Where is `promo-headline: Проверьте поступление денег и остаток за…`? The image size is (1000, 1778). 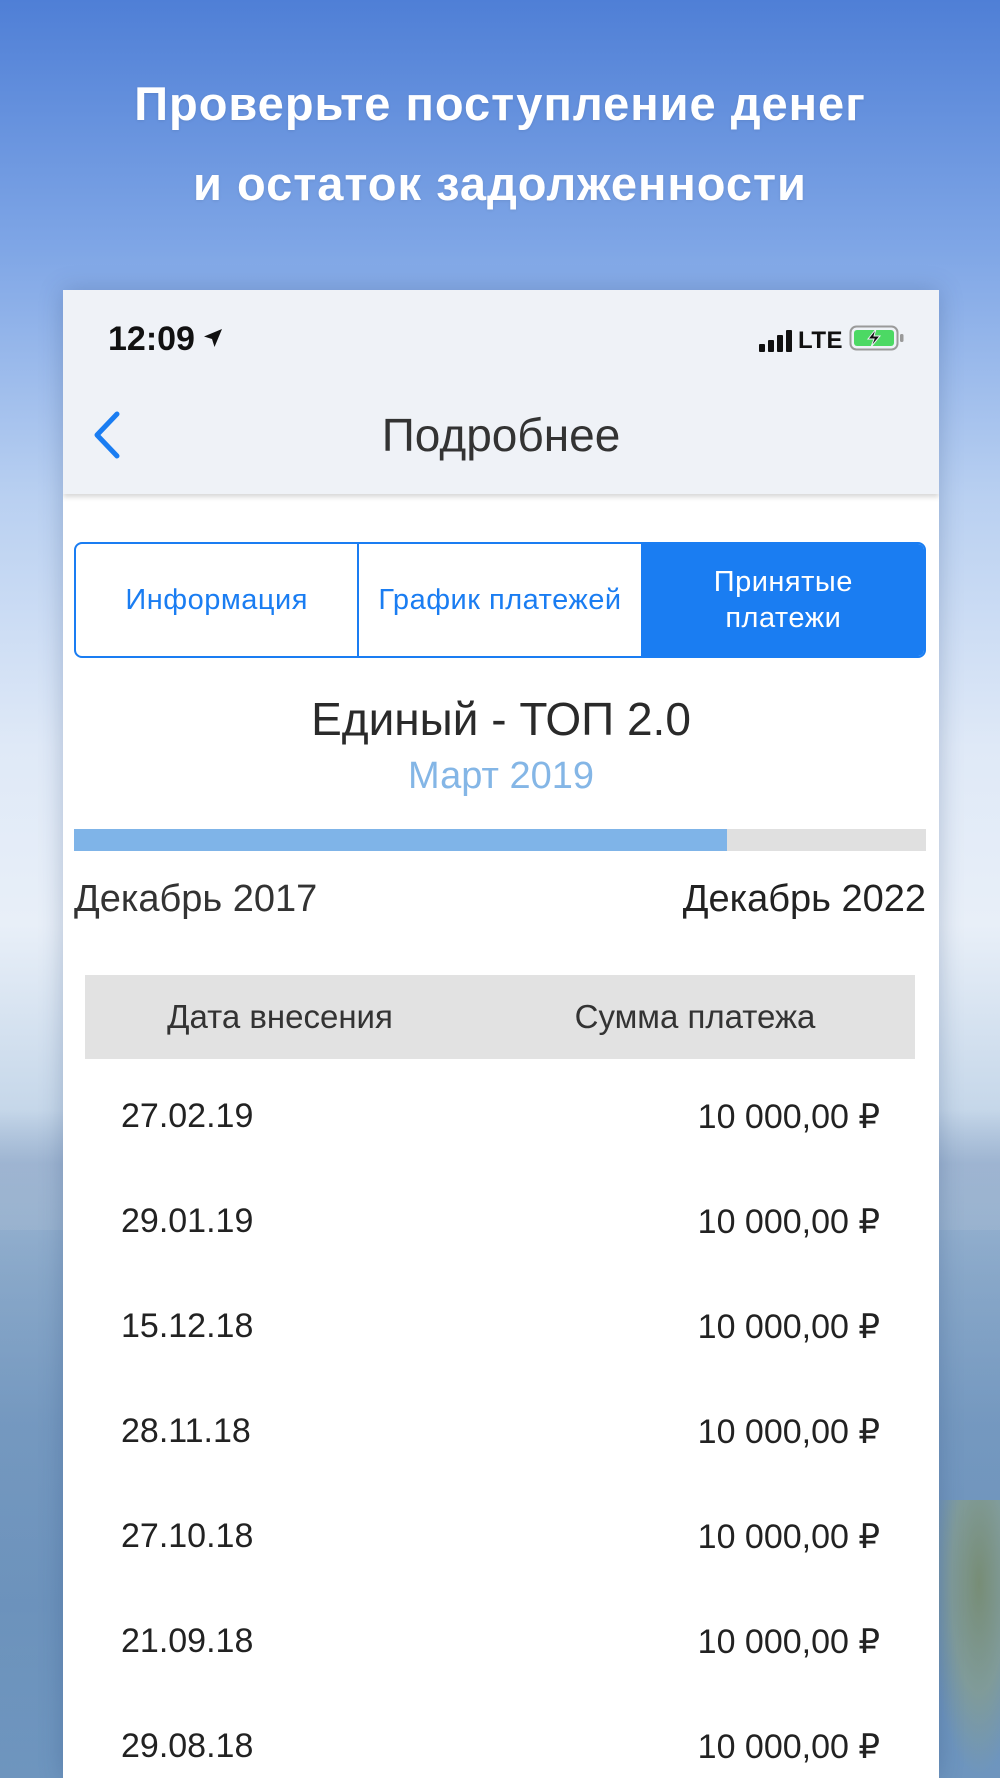 promo-headline: Проверьте поступление денег и остаток за… is located at coordinates (500, 144).